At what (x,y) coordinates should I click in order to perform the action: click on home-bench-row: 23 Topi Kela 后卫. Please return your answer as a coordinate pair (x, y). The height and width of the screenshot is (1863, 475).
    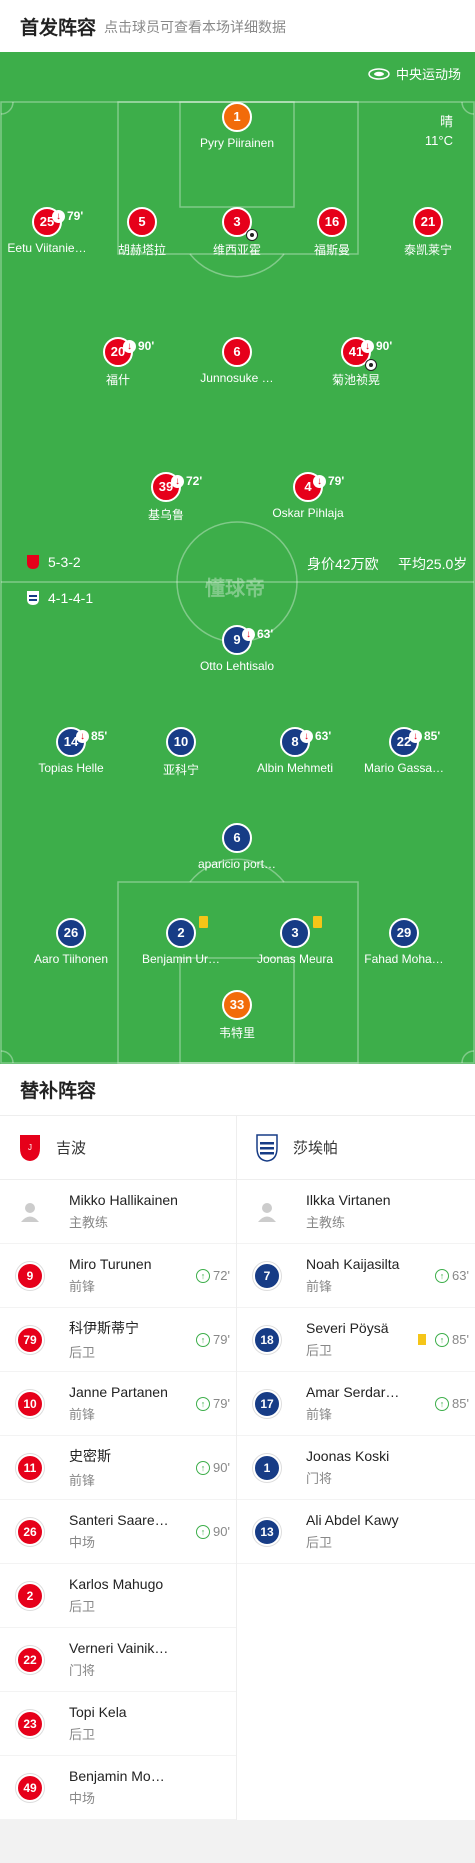
    Looking at the image, I should click on (118, 1724).